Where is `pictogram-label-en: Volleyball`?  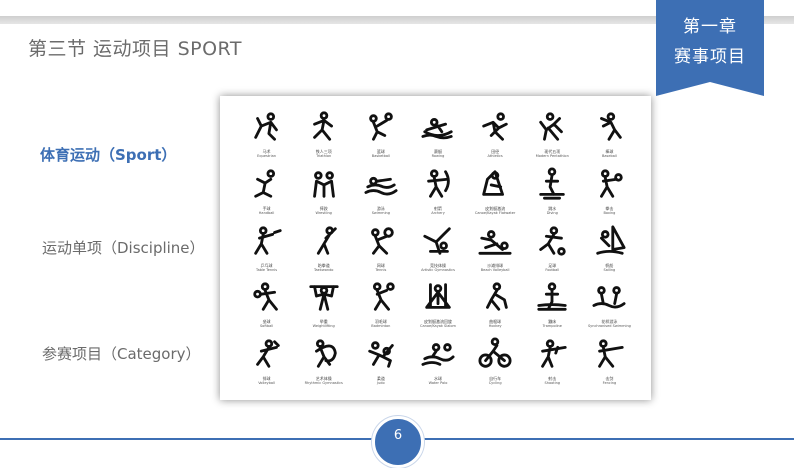 pictogram-label-en: Volleyball is located at coordinates (266, 383).